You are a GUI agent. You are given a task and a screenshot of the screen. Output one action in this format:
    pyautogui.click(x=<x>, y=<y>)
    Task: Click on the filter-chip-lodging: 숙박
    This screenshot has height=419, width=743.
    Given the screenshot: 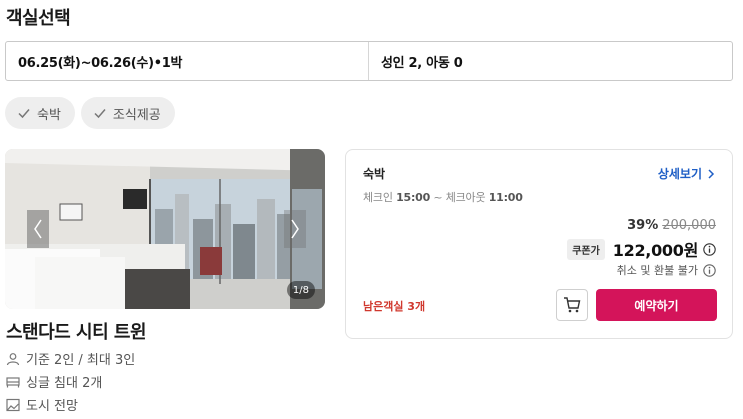 What is the action you would take?
    pyautogui.click(x=40, y=113)
    